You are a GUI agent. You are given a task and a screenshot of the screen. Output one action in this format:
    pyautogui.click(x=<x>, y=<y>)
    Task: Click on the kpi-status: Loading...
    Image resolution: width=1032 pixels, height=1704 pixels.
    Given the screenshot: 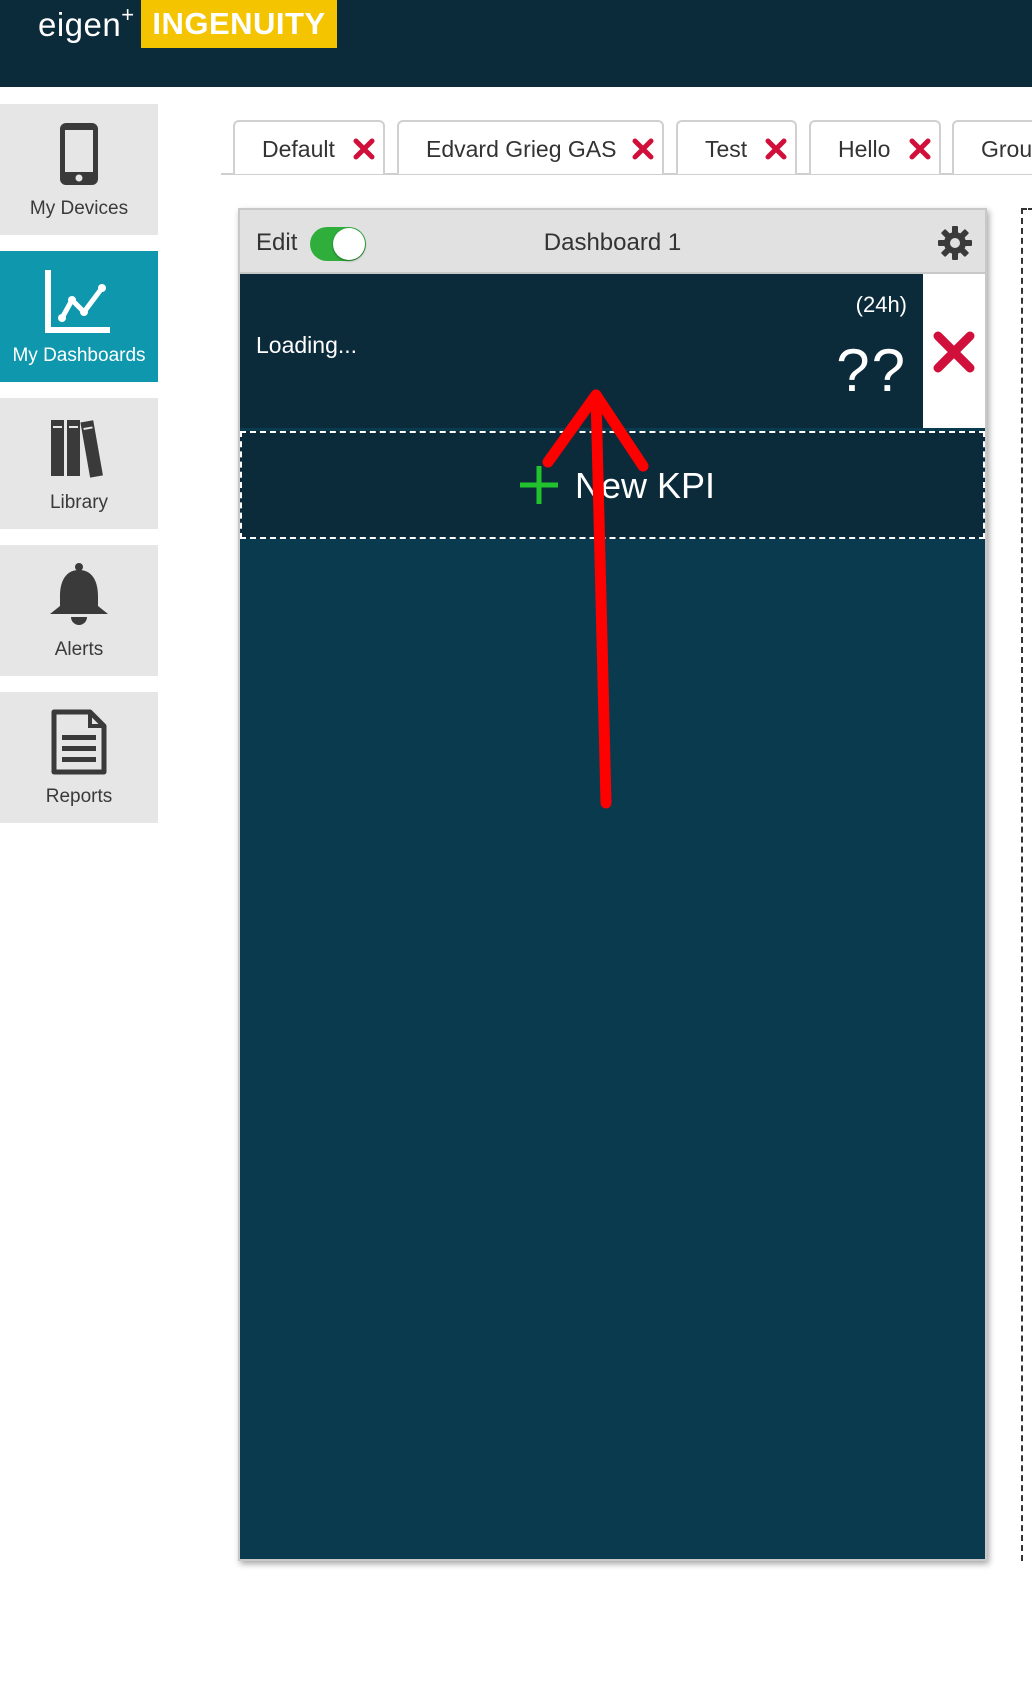 What is the action you would take?
    pyautogui.click(x=307, y=345)
    